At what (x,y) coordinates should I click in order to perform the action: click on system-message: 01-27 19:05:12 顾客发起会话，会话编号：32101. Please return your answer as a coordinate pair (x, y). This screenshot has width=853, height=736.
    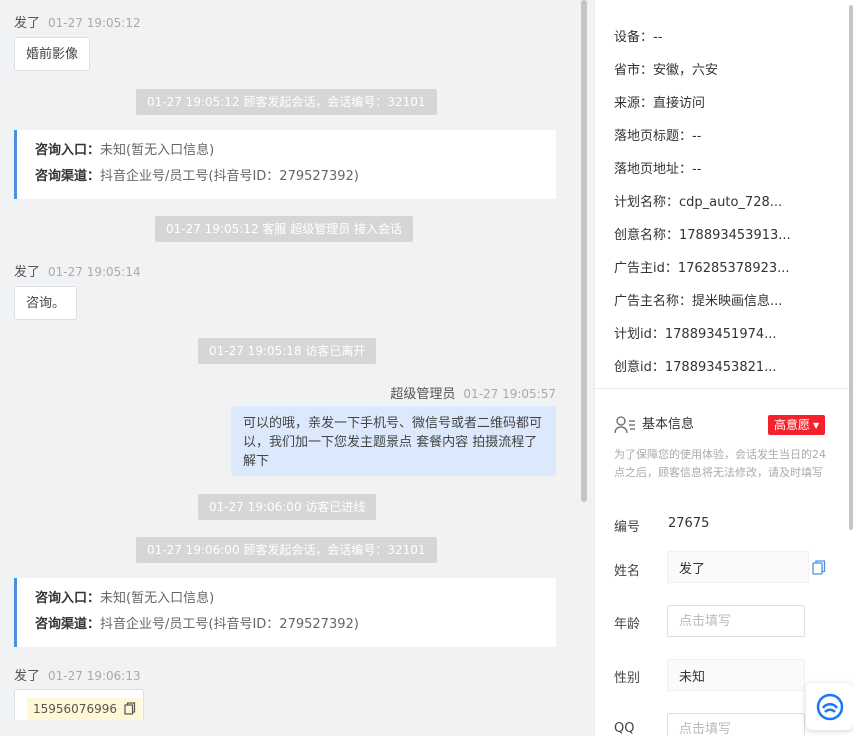
    Looking at the image, I should click on (286, 102).